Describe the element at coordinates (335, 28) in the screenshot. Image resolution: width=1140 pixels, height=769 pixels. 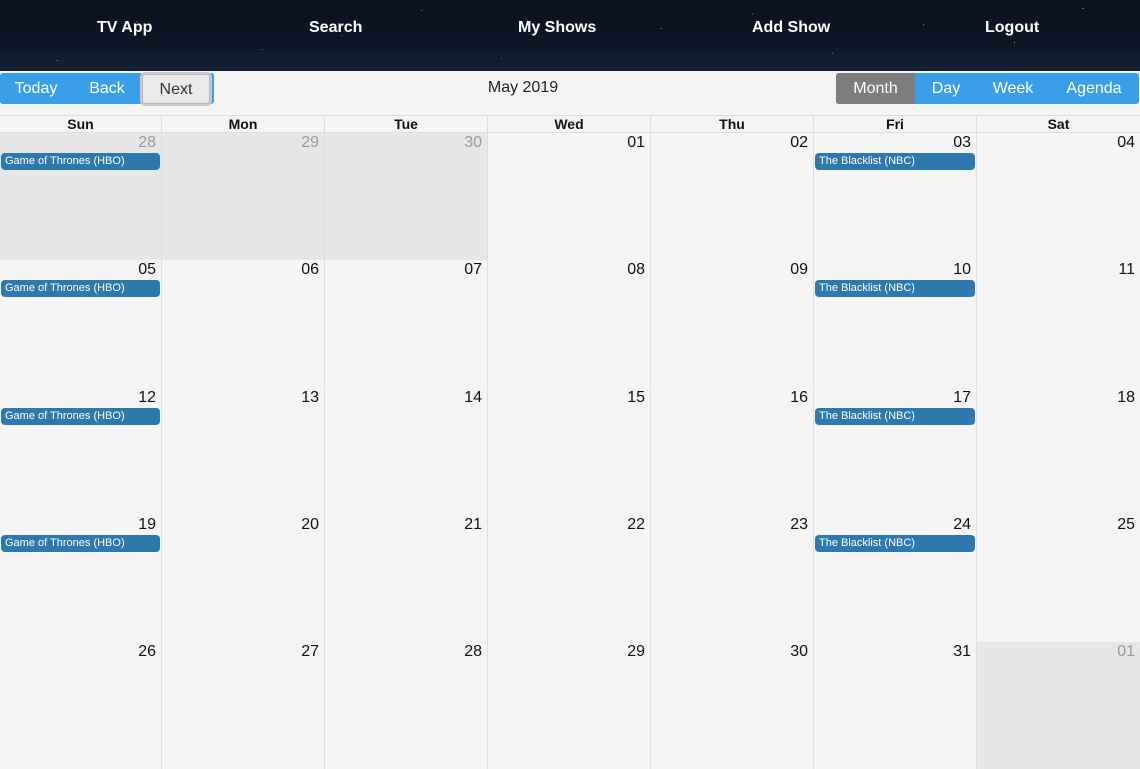
I see `nav-search-link: Search` at that location.